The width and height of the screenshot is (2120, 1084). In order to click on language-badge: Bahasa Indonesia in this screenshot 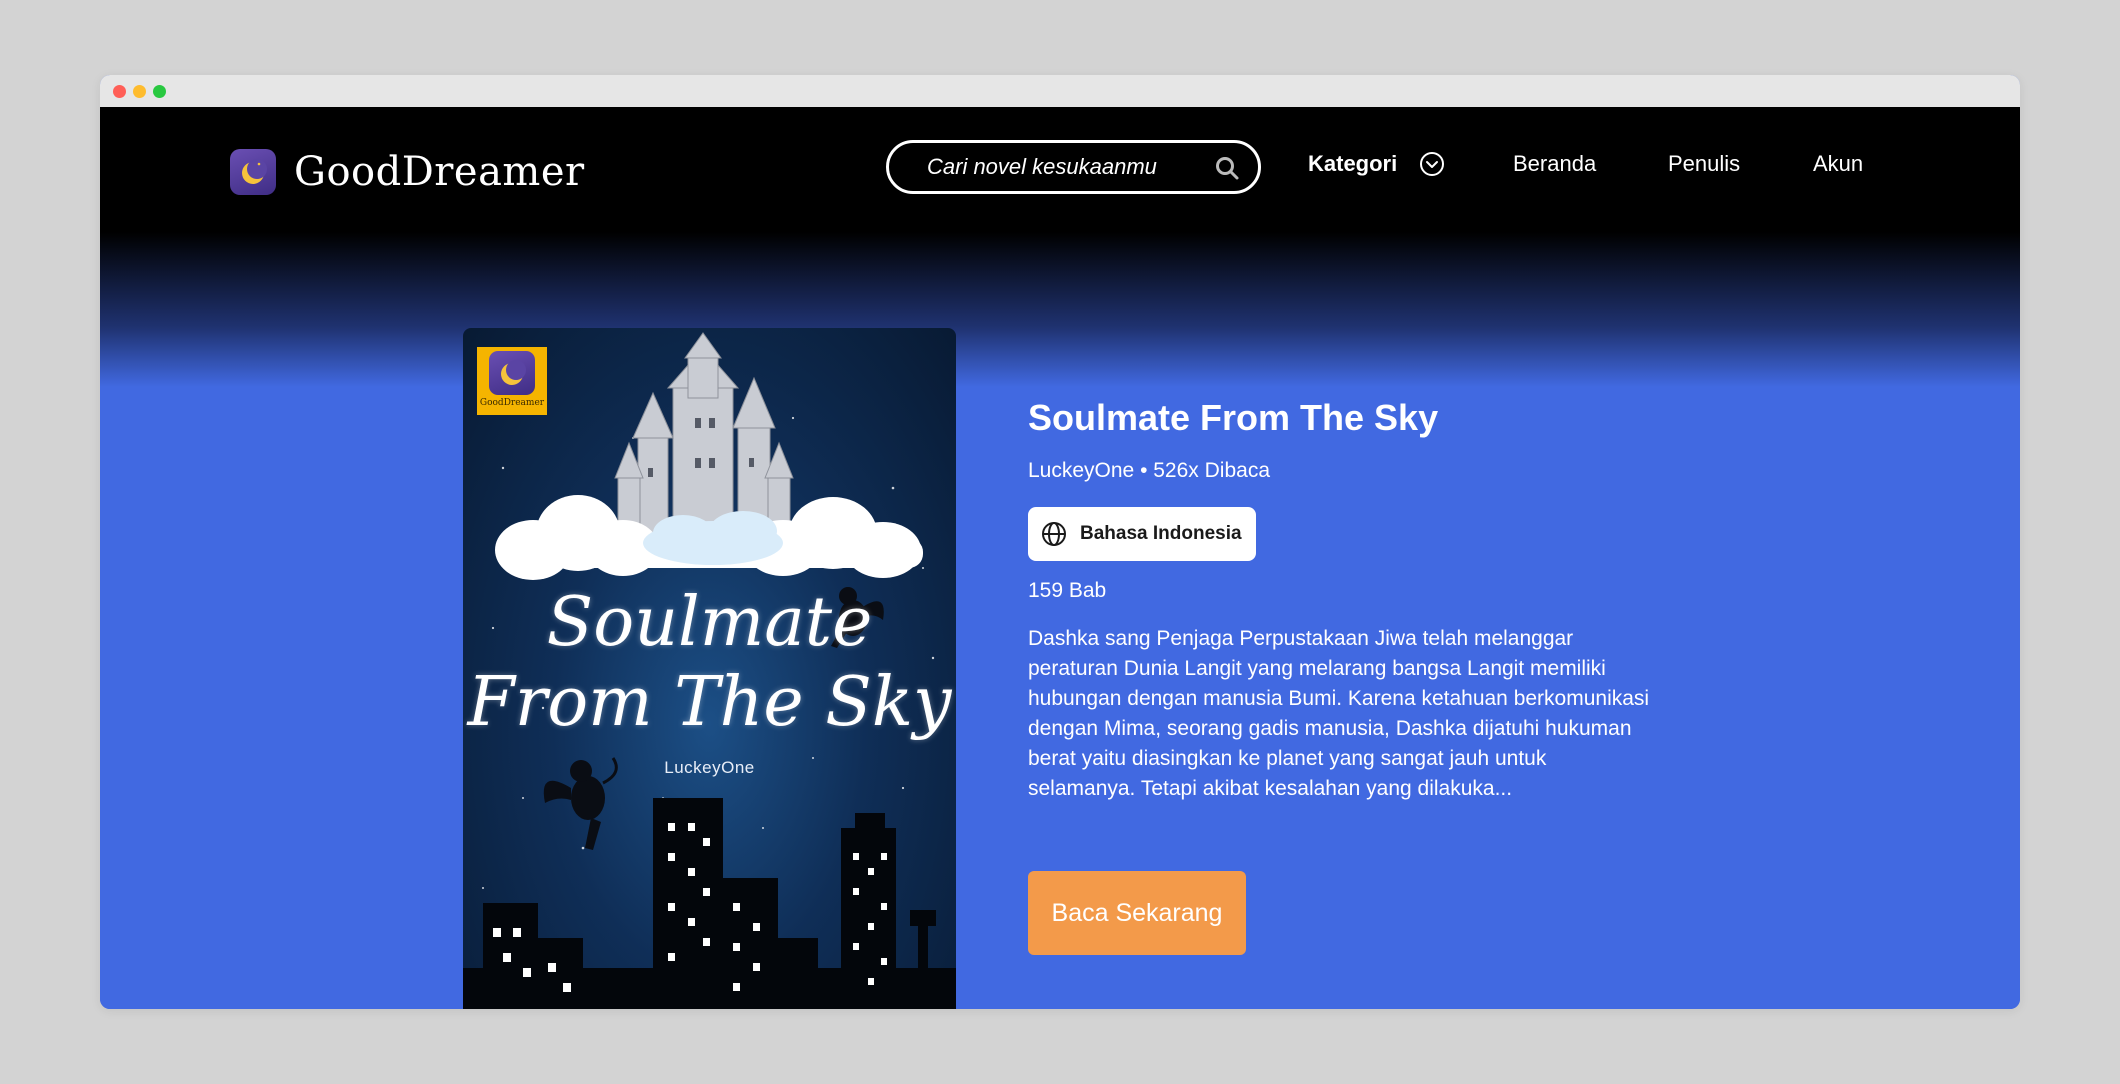, I will do `click(1142, 534)`.